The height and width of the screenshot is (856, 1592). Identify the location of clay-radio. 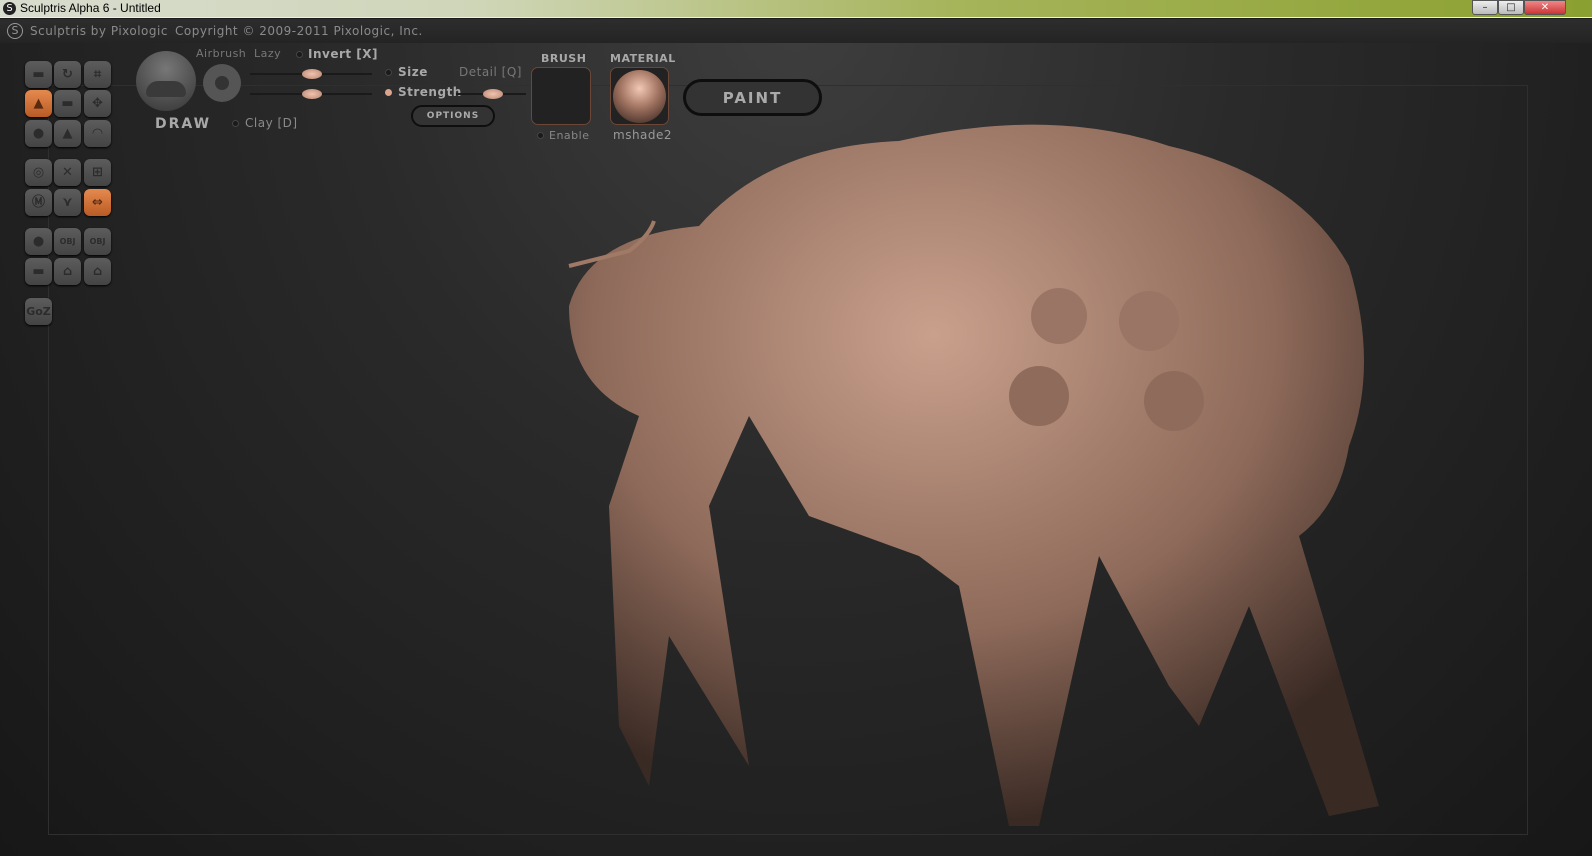
(235, 123).